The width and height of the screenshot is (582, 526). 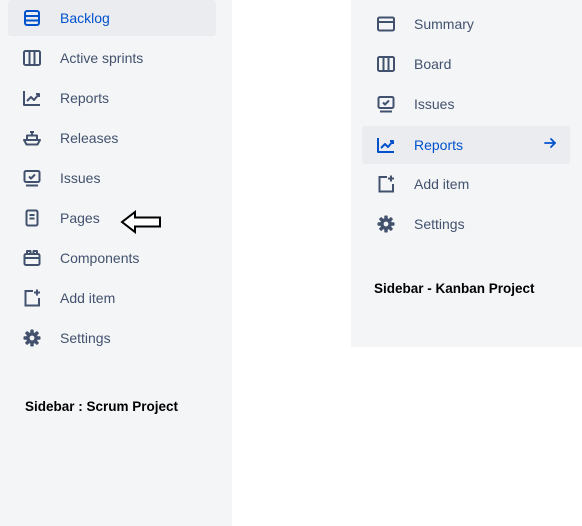 I want to click on sidebar-item-active-sprints: Active sprints, so click(x=112, y=58).